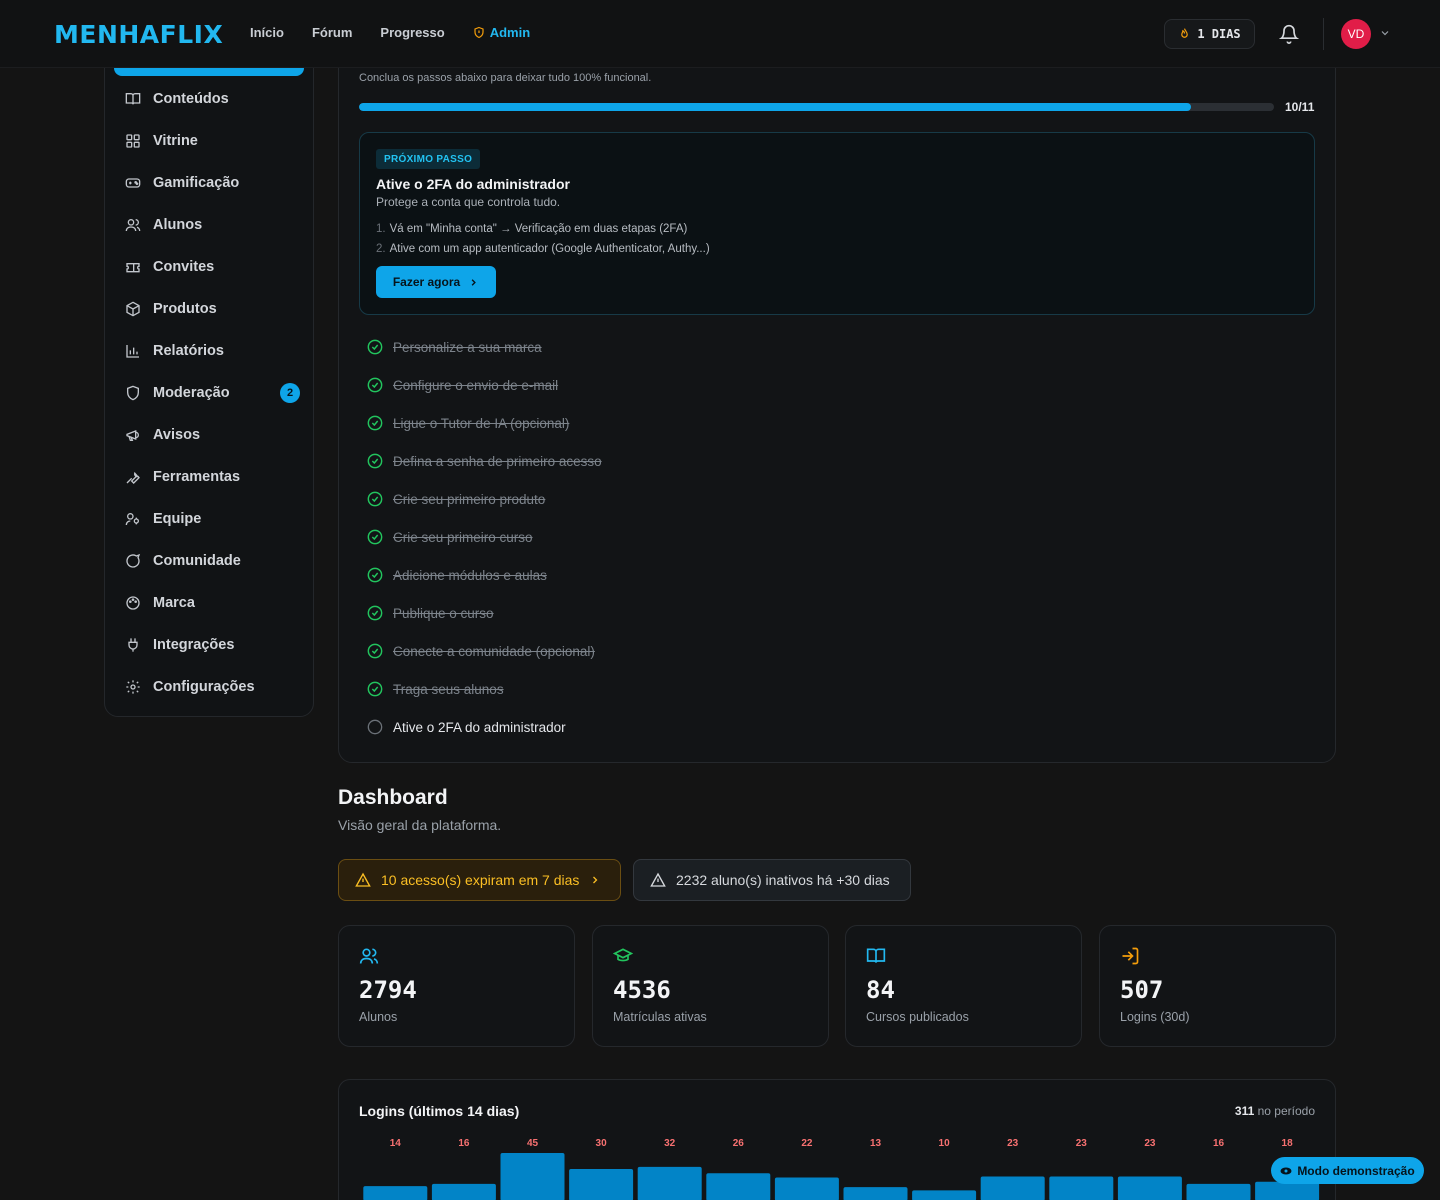 Image resolution: width=1440 pixels, height=1200 pixels. What do you see at coordinates (212, 519) in the screenshot?
I see `sidebar-item-equipe: Equipe` at bounding box center [212, 519].